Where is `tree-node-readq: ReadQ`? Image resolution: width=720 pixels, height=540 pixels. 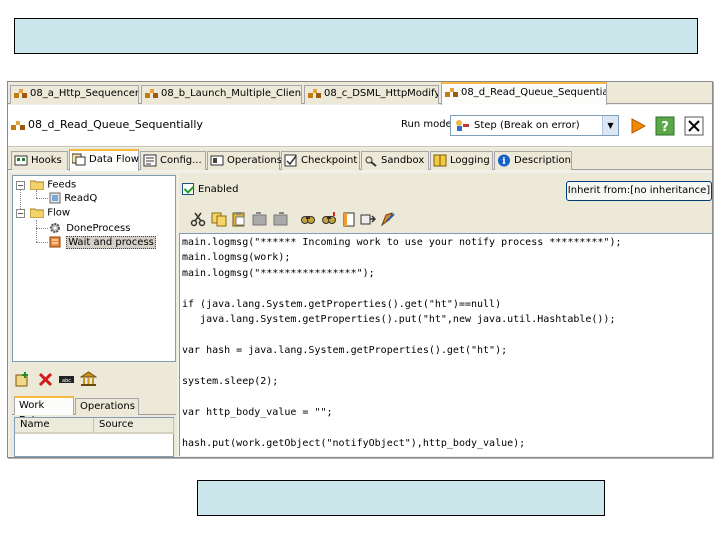 tree-node-readq: ReadQ is located at coordinates (73, 198).